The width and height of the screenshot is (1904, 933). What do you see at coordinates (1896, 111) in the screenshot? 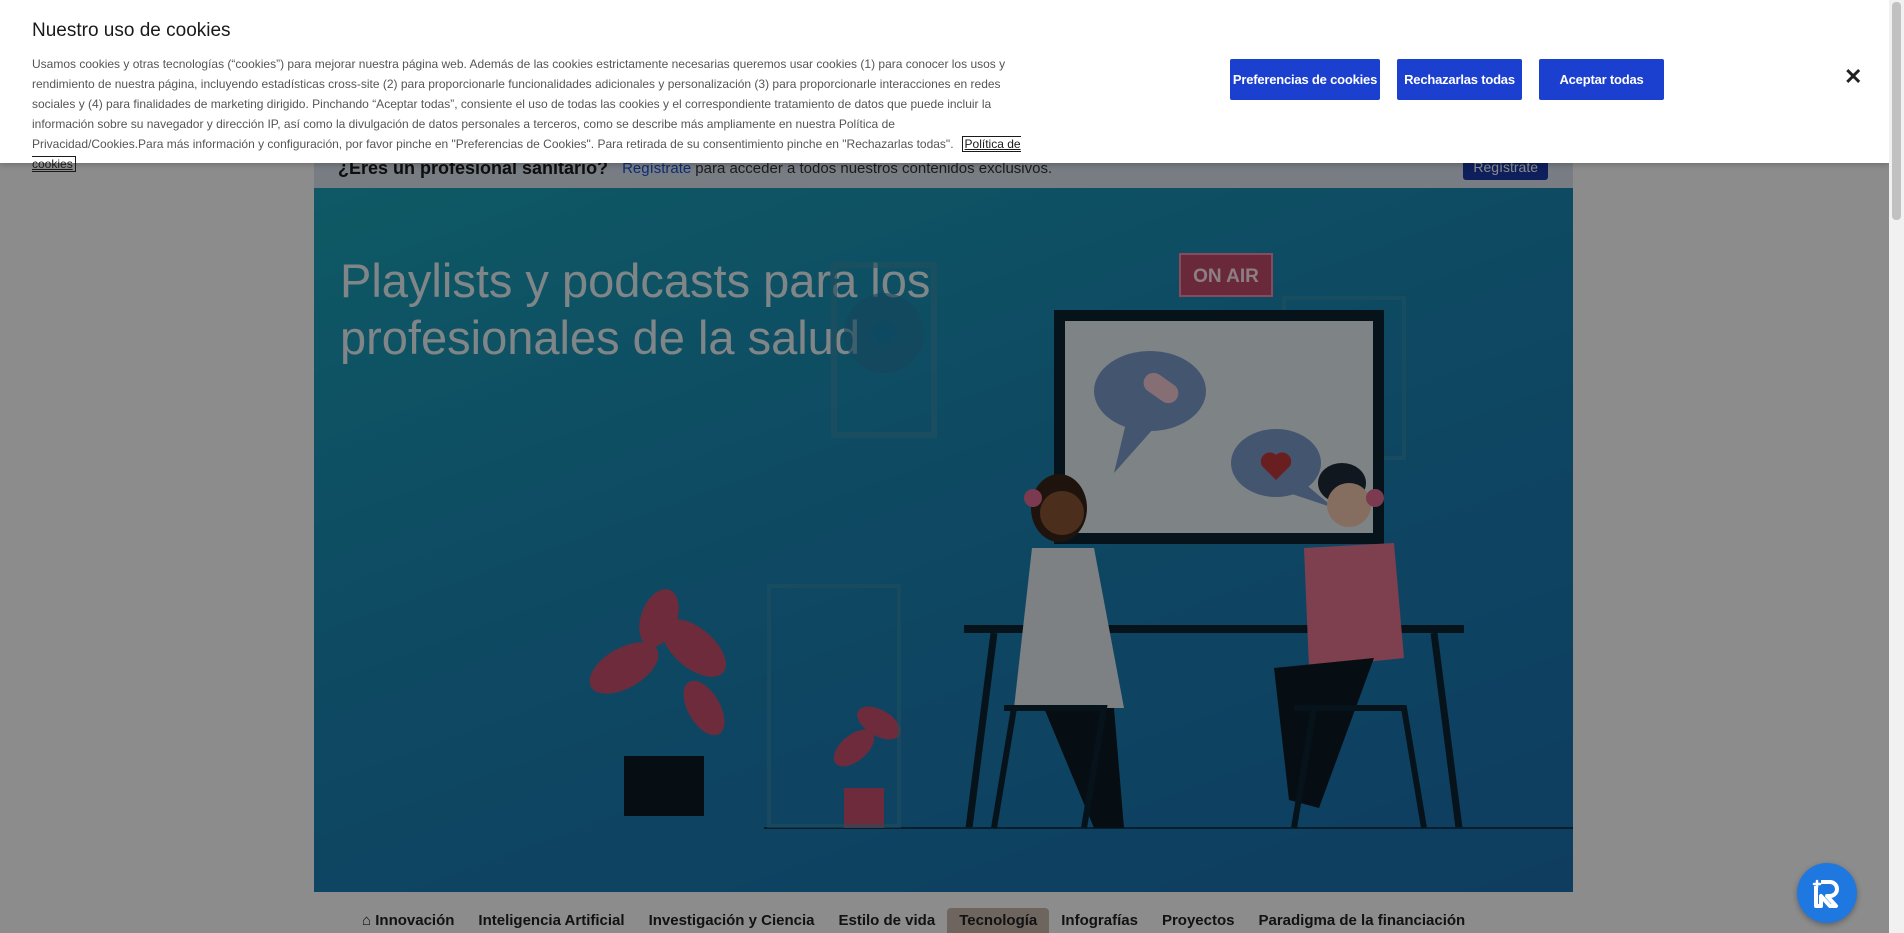
I see `scrollbar-thumb` at bounding box center [1896, 111].